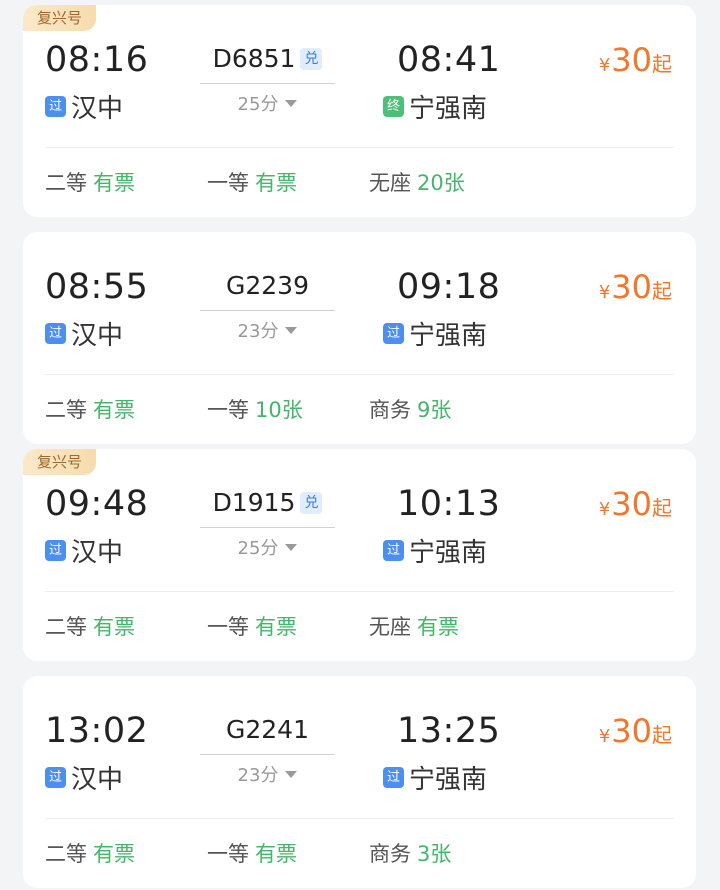 This screenshot has width=720, height=890. Describe the element at coordinates (410, 853) in the screenshot. I see `seat-business-class: 商务 3张` at that location.